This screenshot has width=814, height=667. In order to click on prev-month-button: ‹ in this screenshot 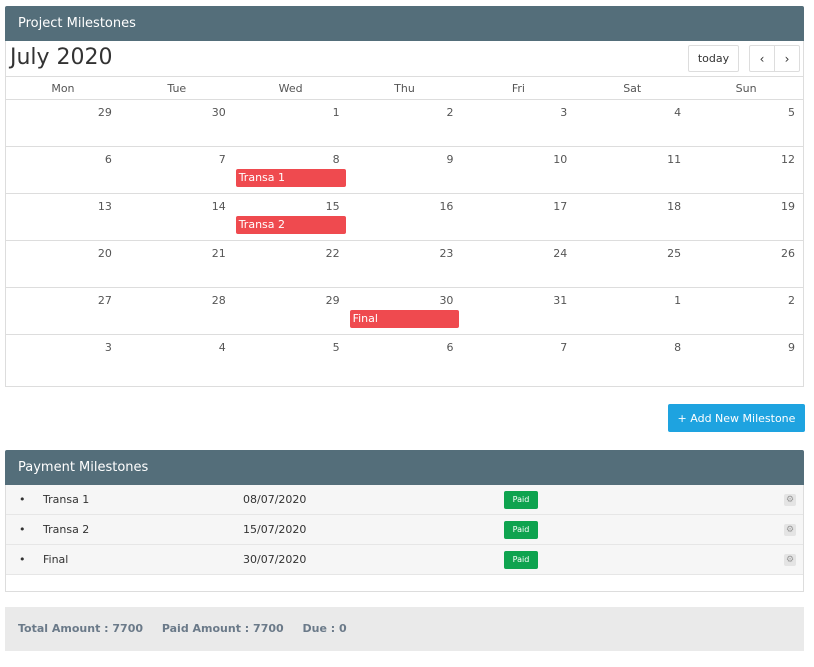, I will do `click(762, 58)`.